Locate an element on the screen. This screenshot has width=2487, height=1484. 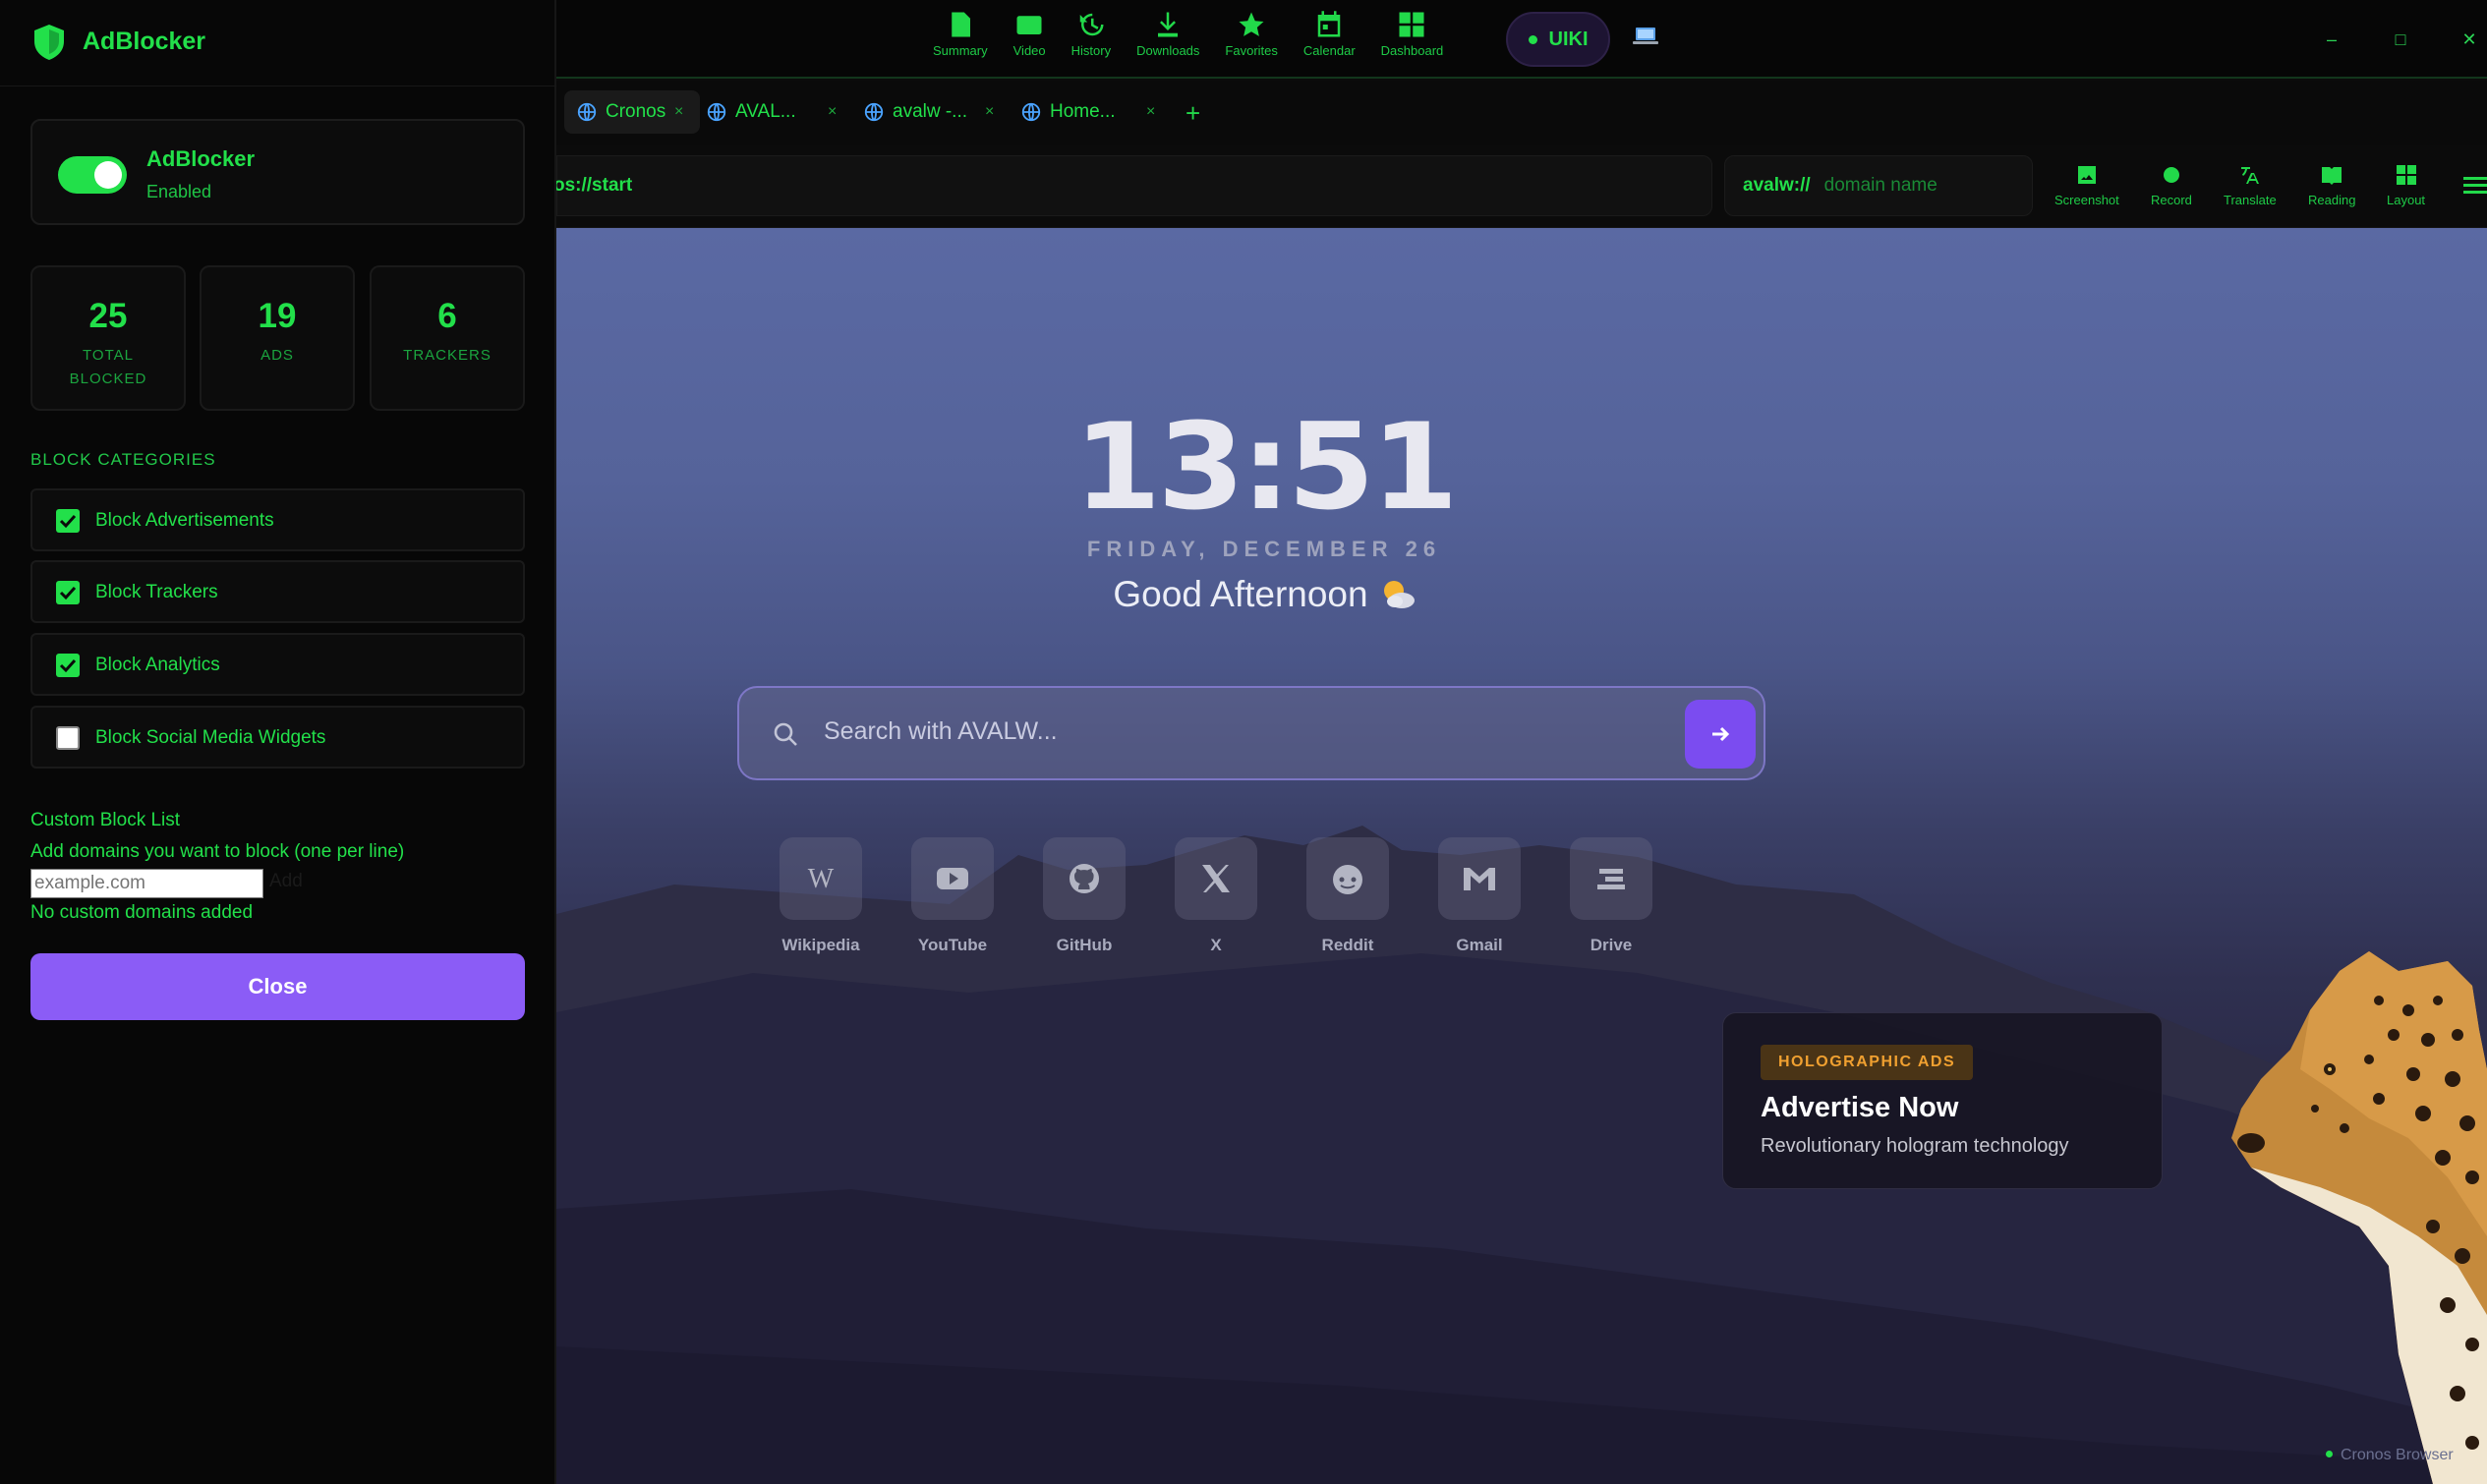
stat-ads: 19 ADS is located at coordinates (277, 338).